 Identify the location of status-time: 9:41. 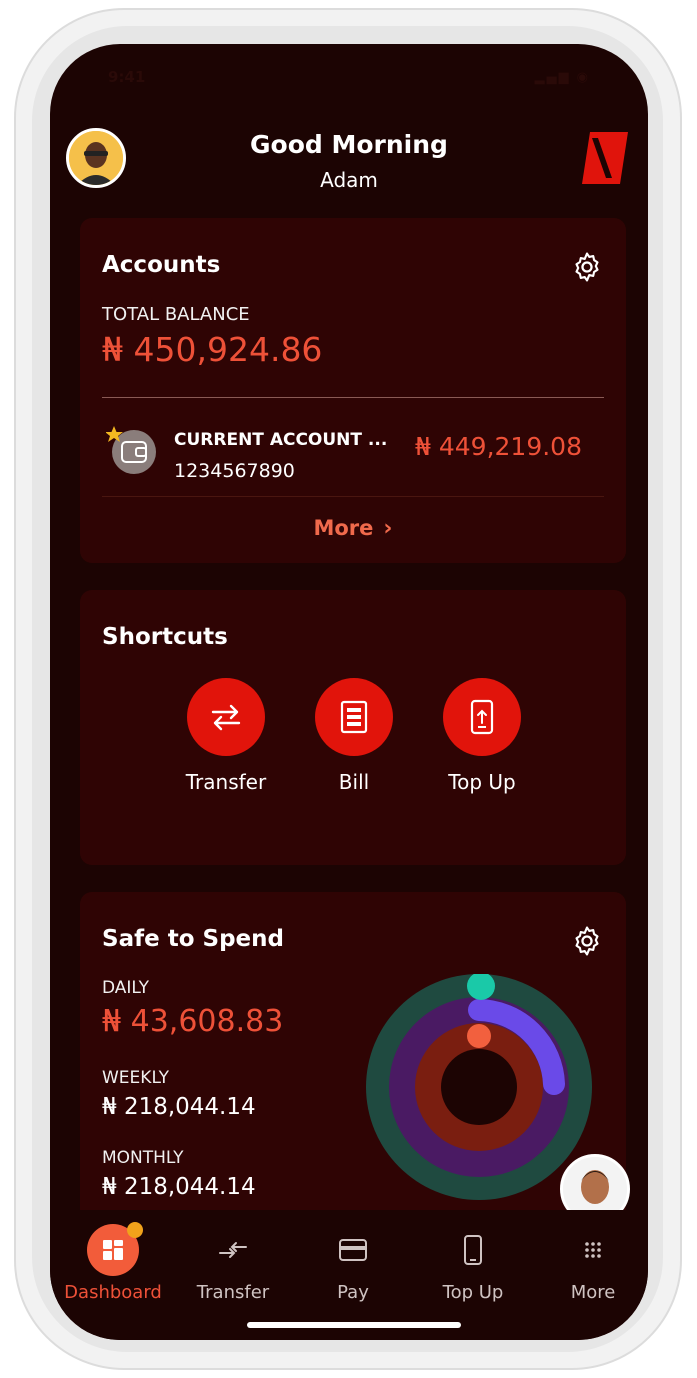
(127, 77).